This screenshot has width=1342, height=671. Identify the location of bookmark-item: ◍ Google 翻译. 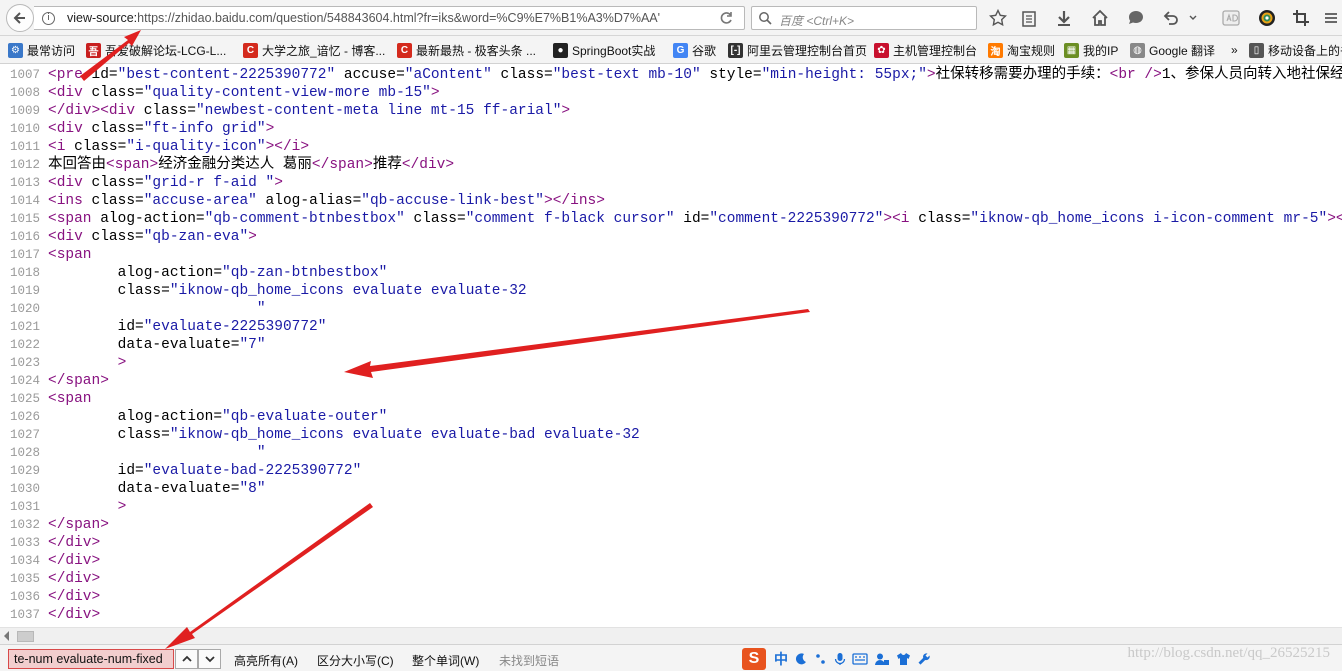
(1172, 50).